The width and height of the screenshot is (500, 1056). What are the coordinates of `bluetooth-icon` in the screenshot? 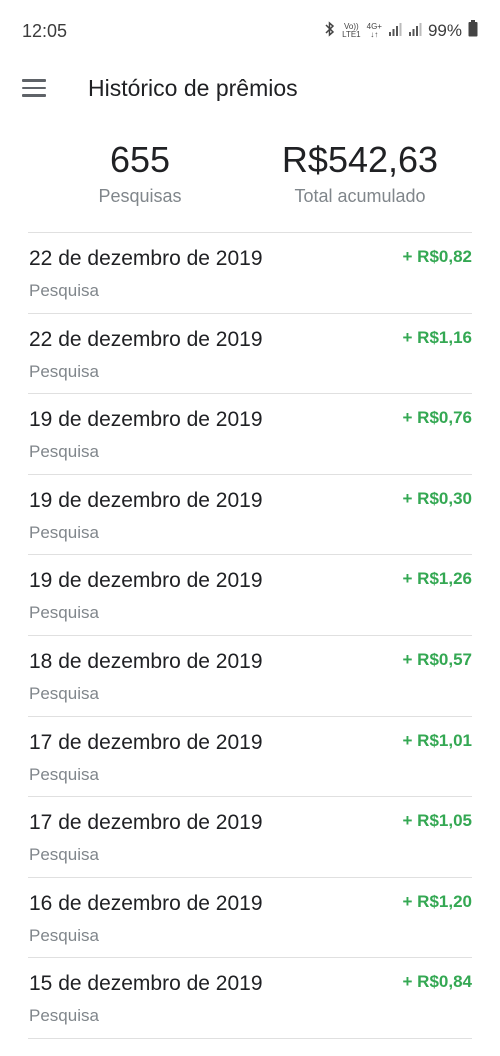 It's located at (330, 31).